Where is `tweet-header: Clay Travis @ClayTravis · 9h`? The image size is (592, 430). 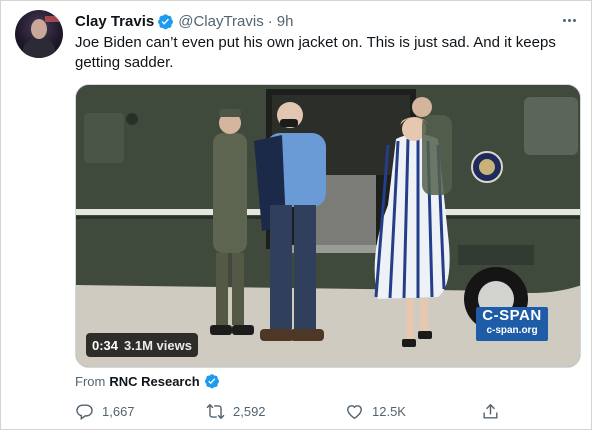
tweet-header: Clay Travis @ClayTravis · 9h is located at coordinates (184, 21).